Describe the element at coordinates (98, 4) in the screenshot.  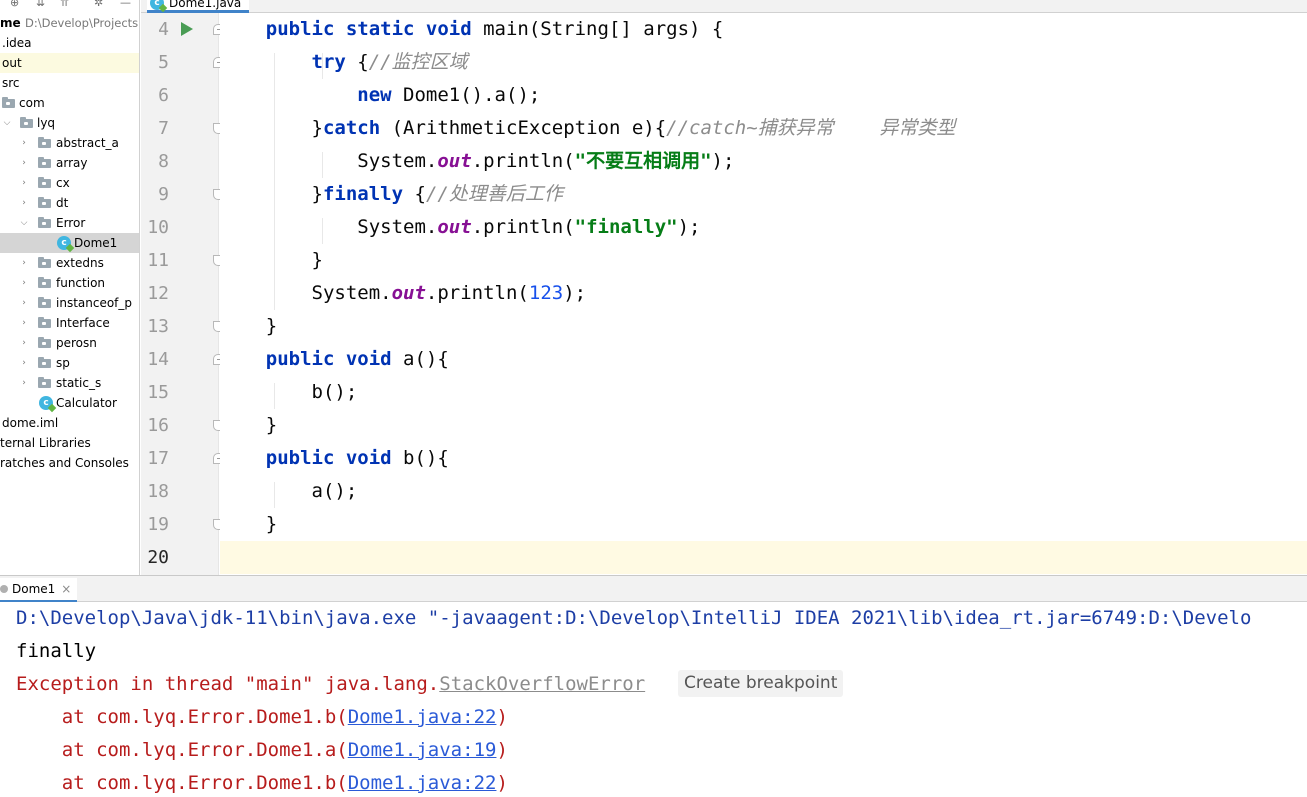
I see `gear-icon: ✲` at that location.